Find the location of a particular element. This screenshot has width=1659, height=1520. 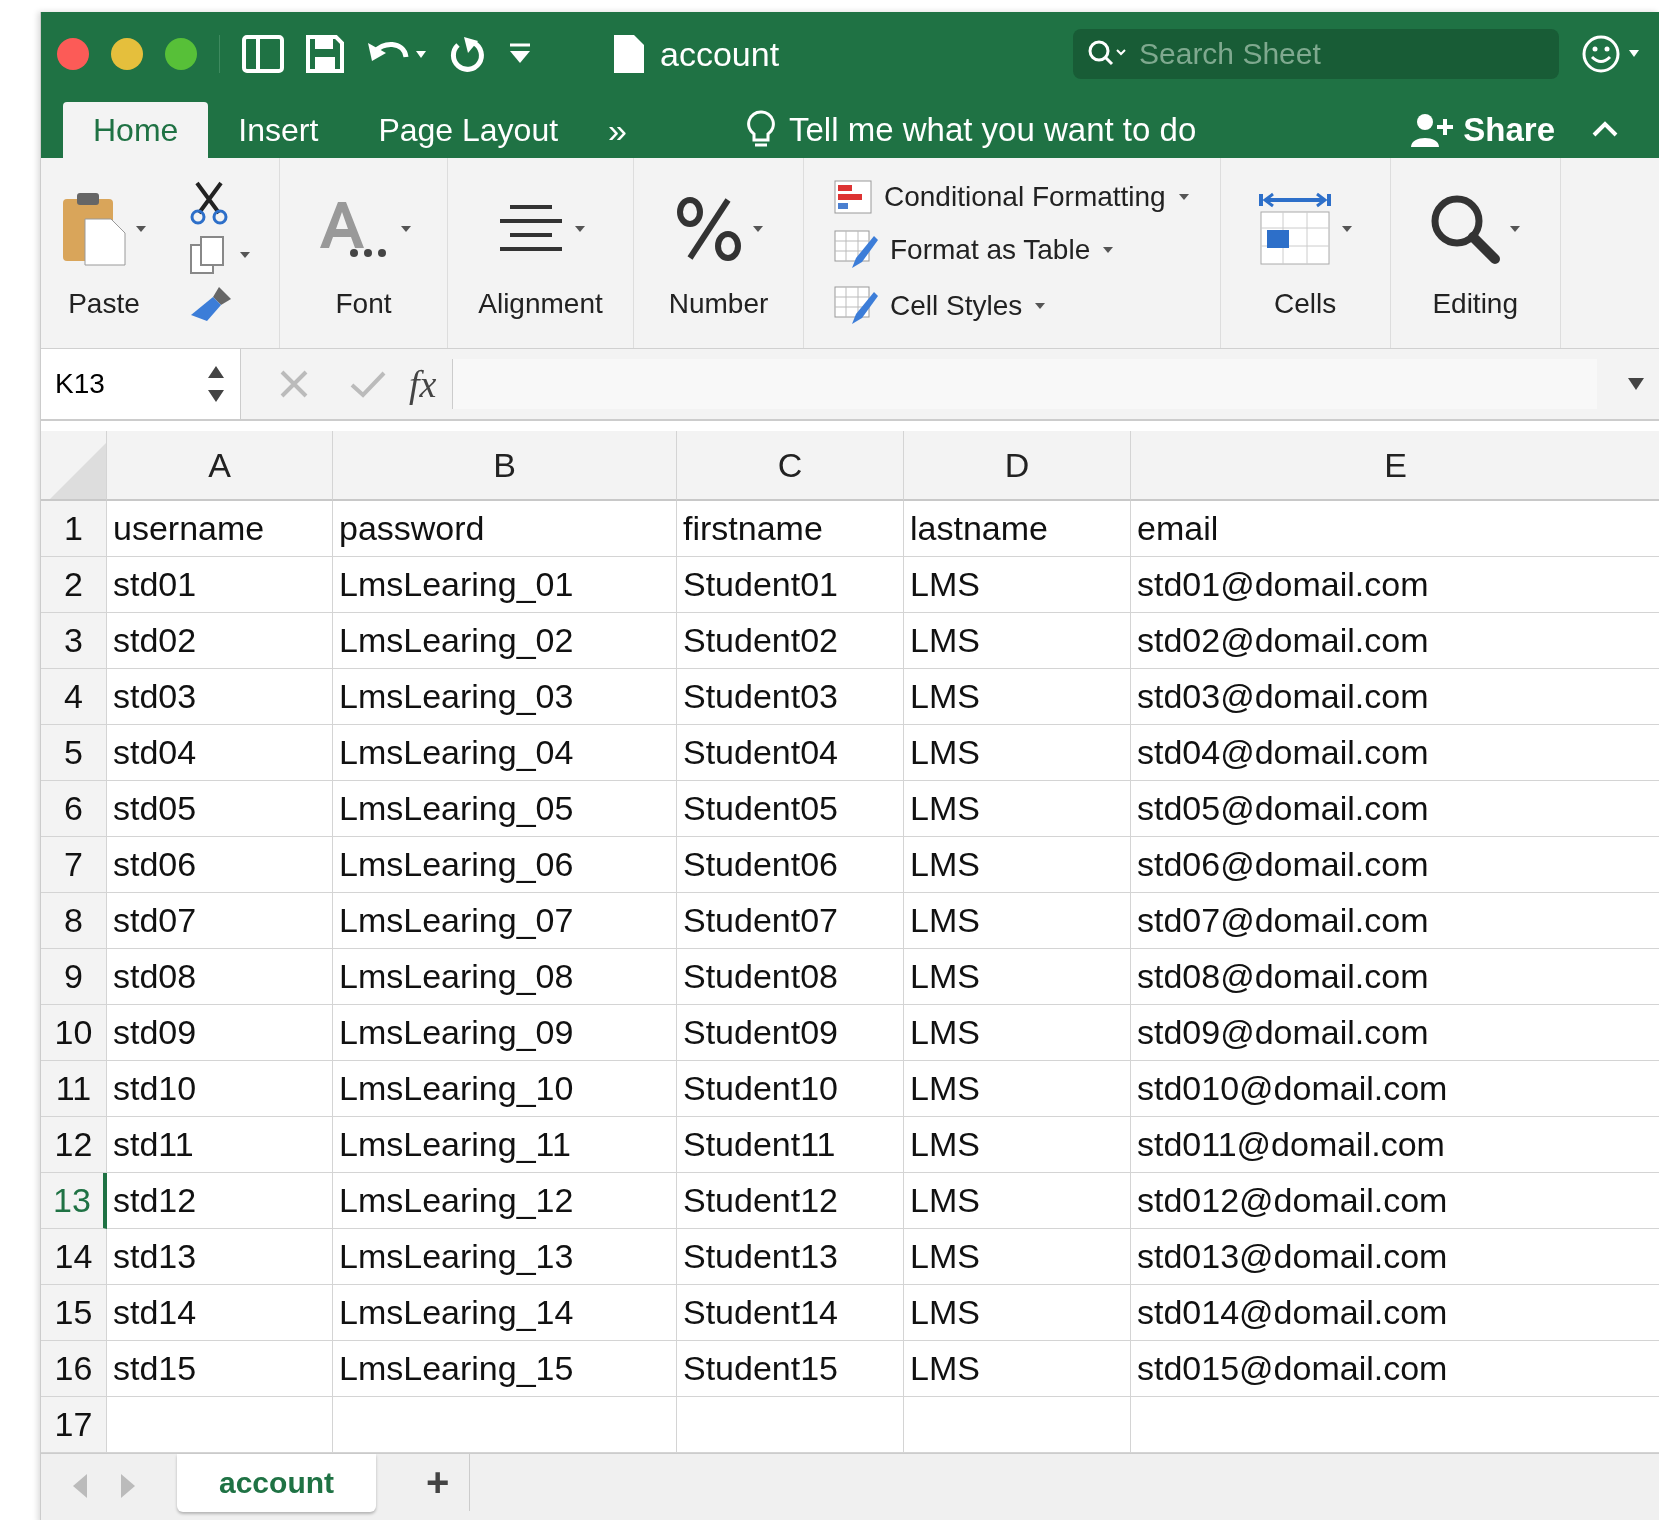

checkmark-icon is located at coordinates (368, 384).